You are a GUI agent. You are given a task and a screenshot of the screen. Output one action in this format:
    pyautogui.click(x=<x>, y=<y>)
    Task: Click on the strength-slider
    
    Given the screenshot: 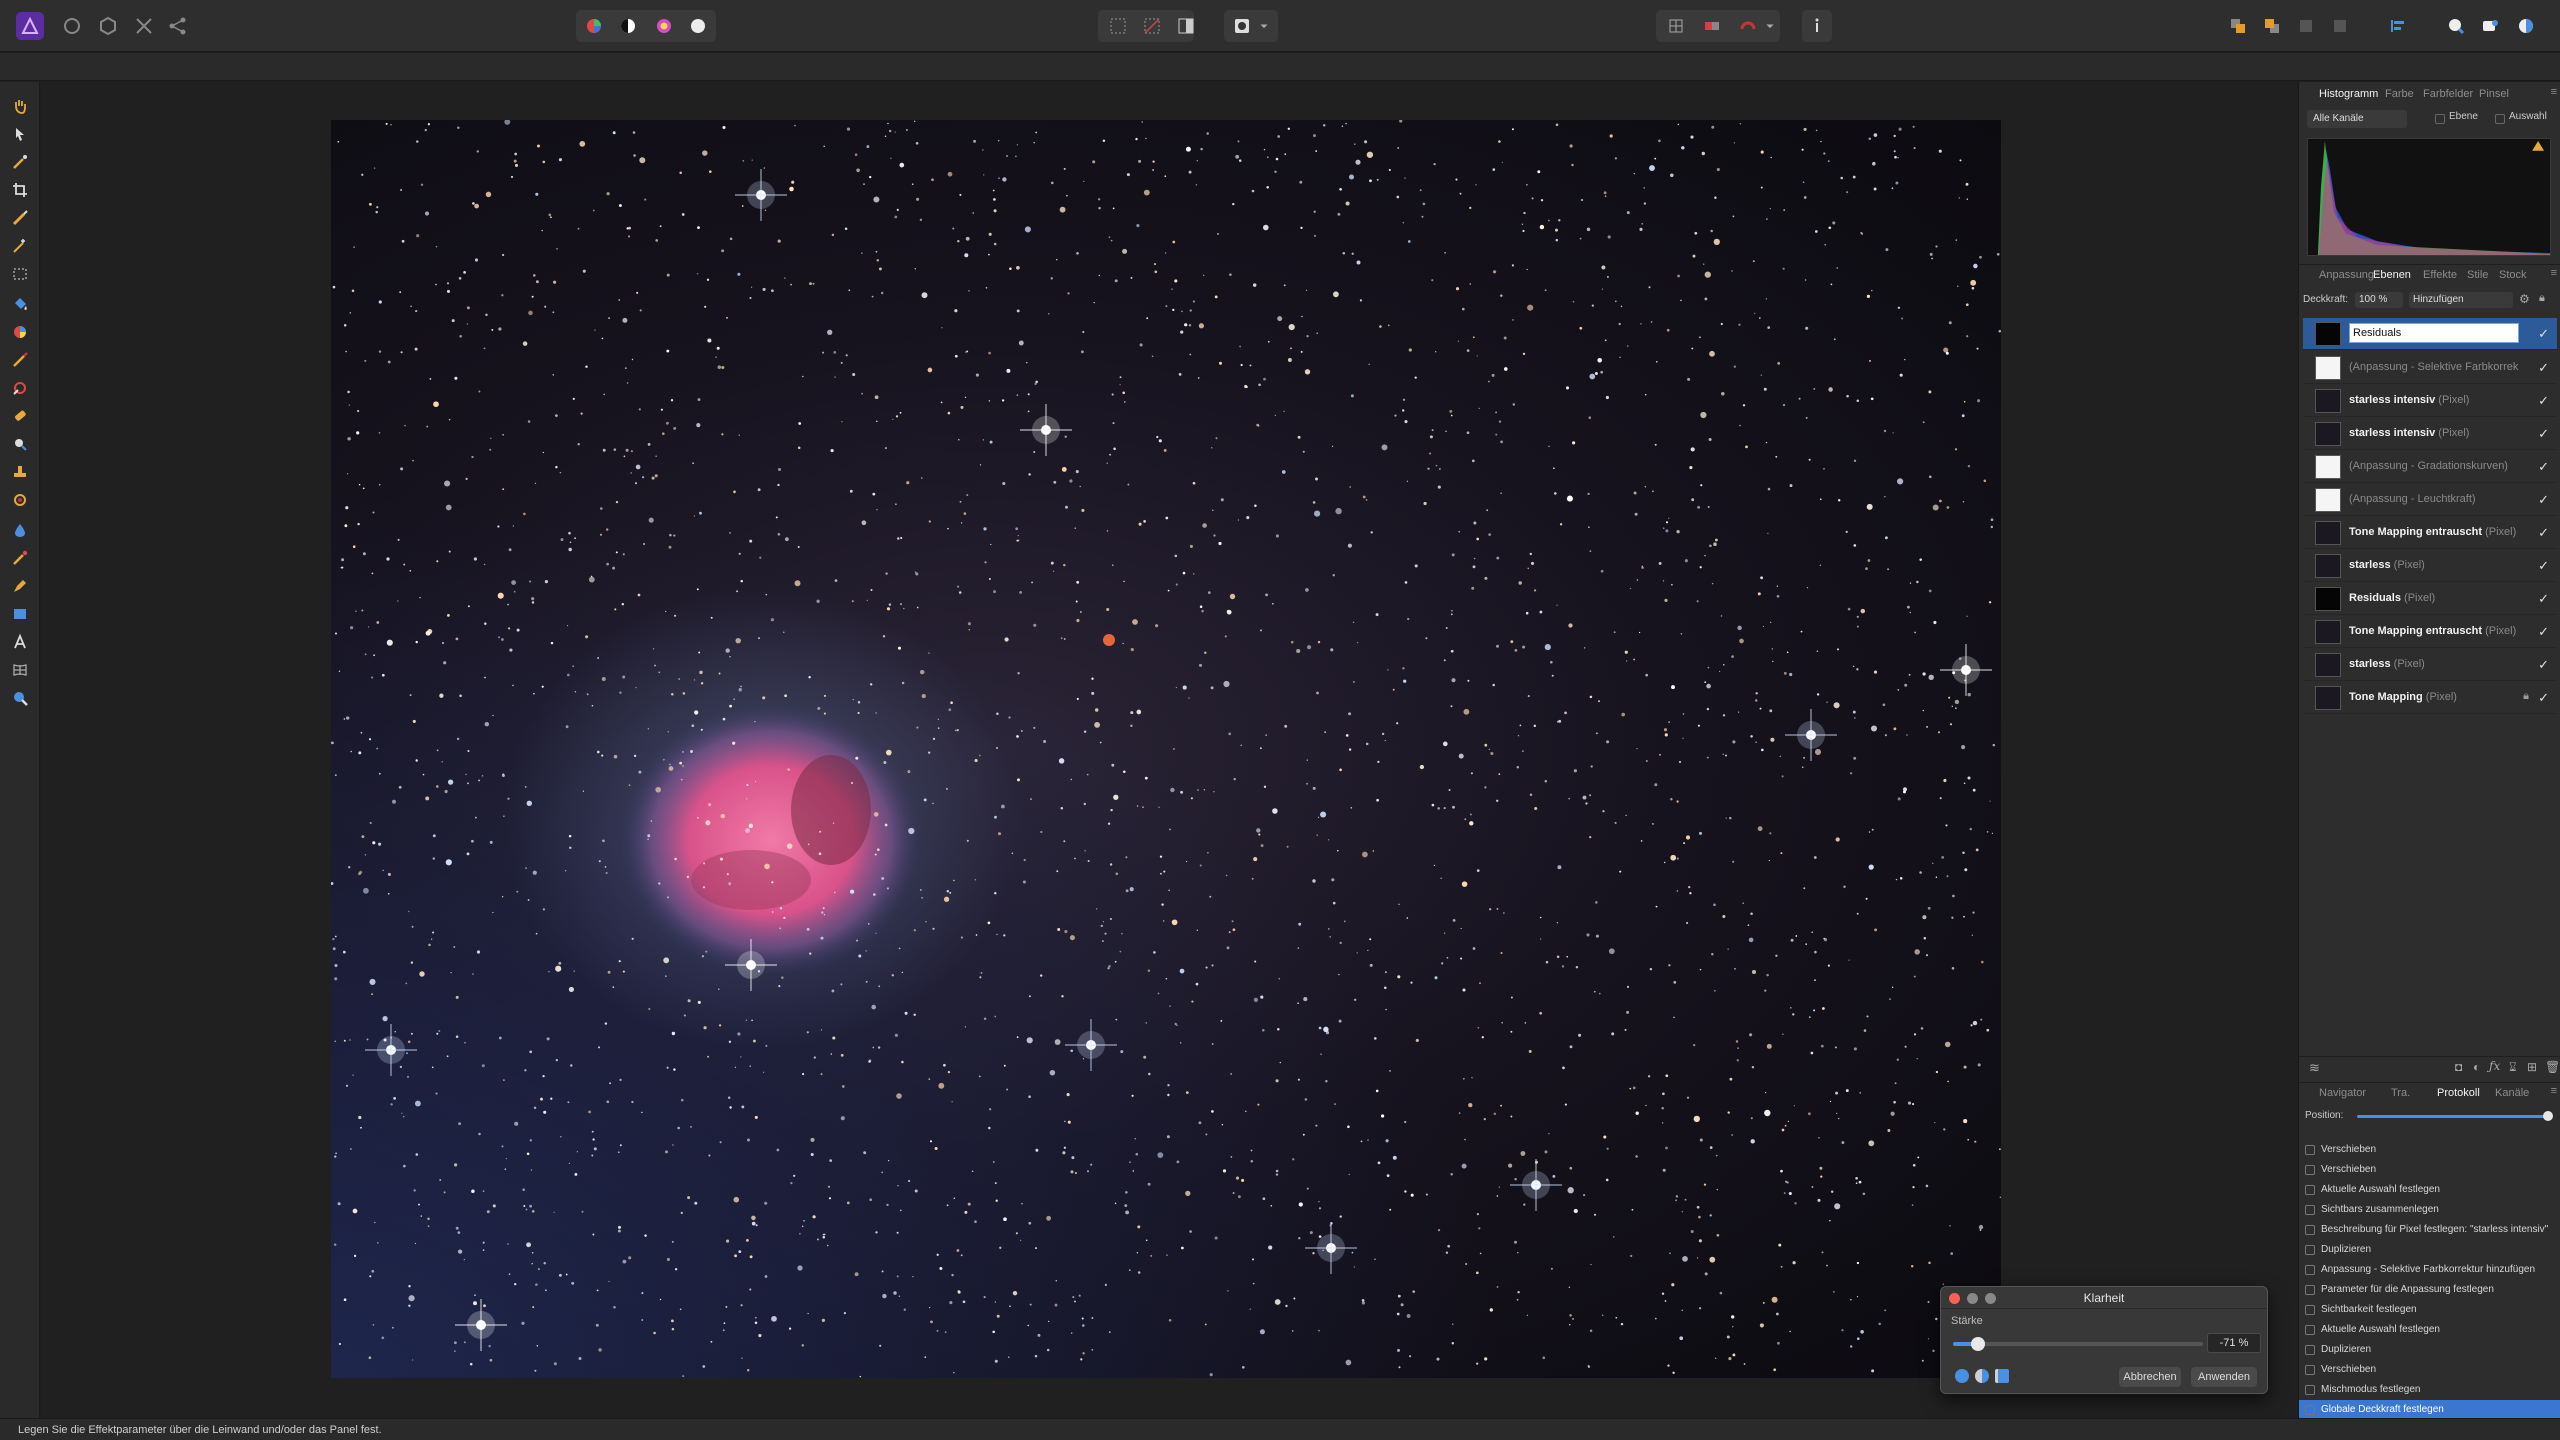 What is the action you would take?
    pyautogui.click(x=2078, y=1344)
    